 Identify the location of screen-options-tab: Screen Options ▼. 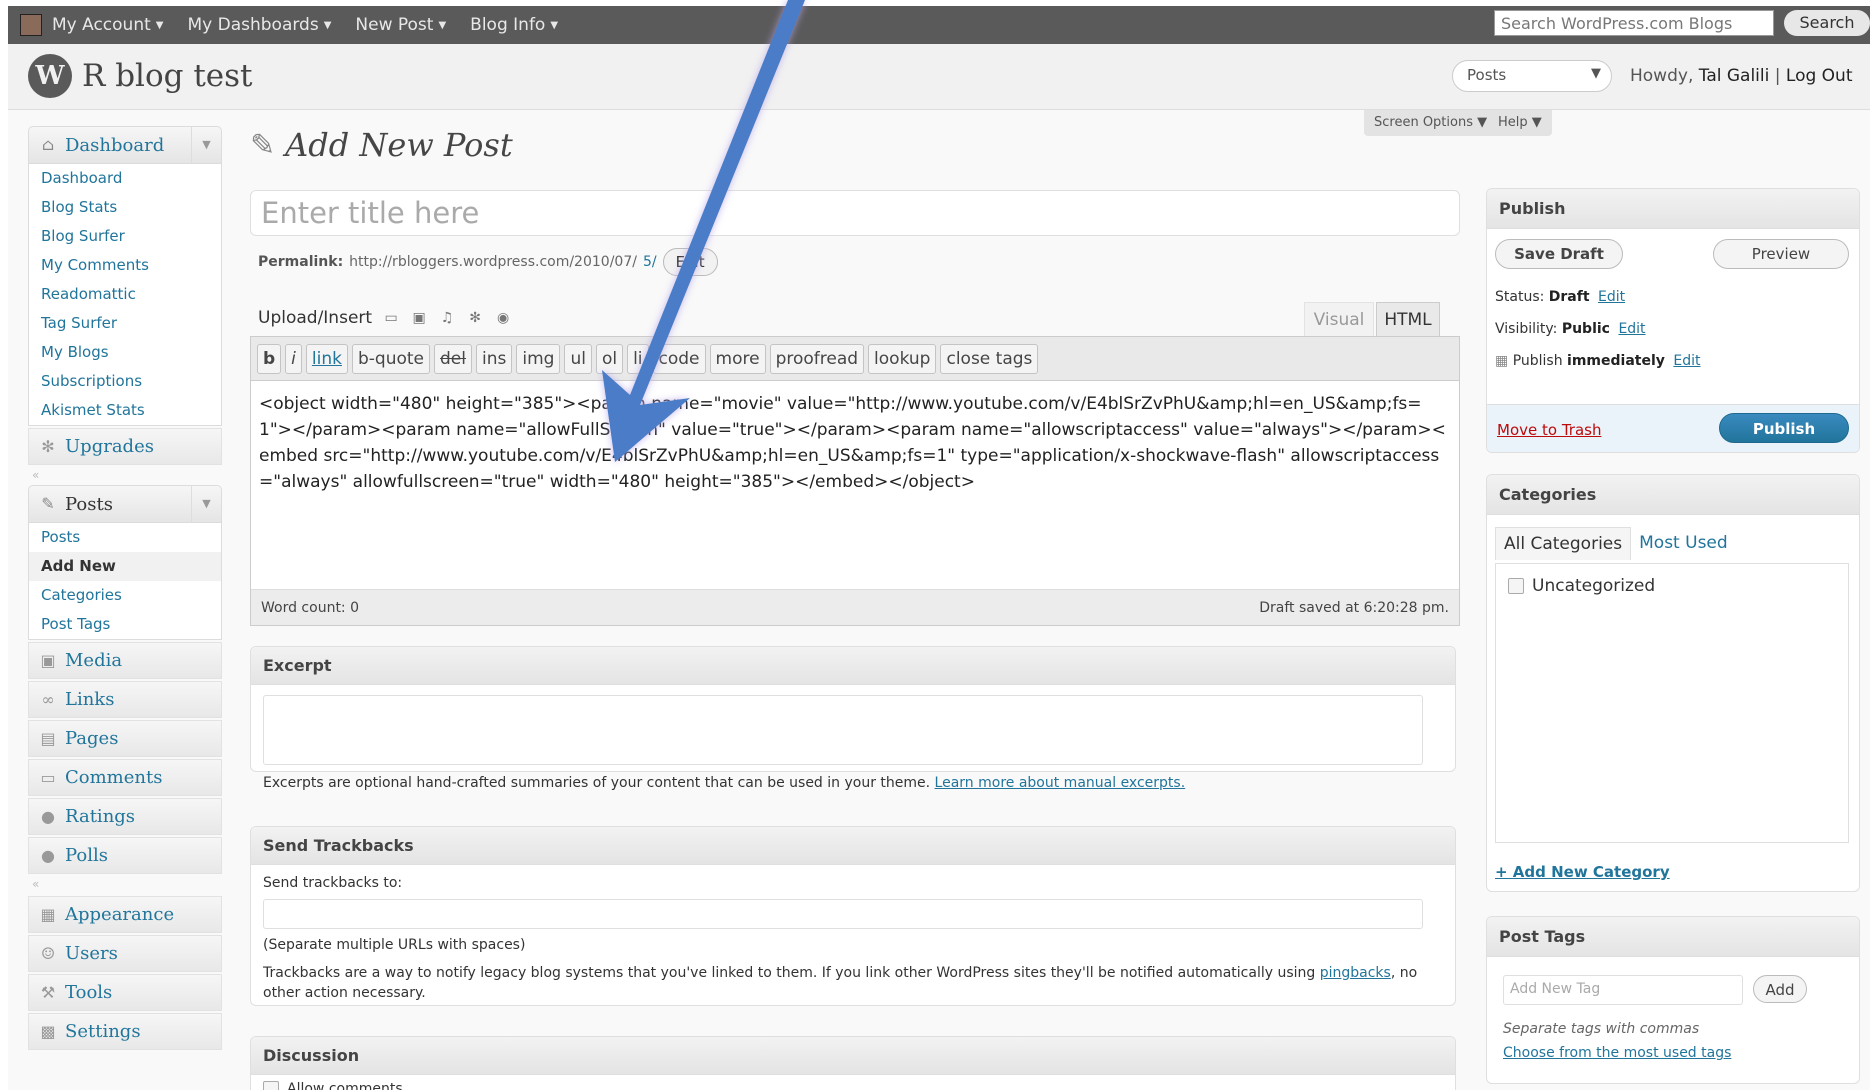
(1431, 123).